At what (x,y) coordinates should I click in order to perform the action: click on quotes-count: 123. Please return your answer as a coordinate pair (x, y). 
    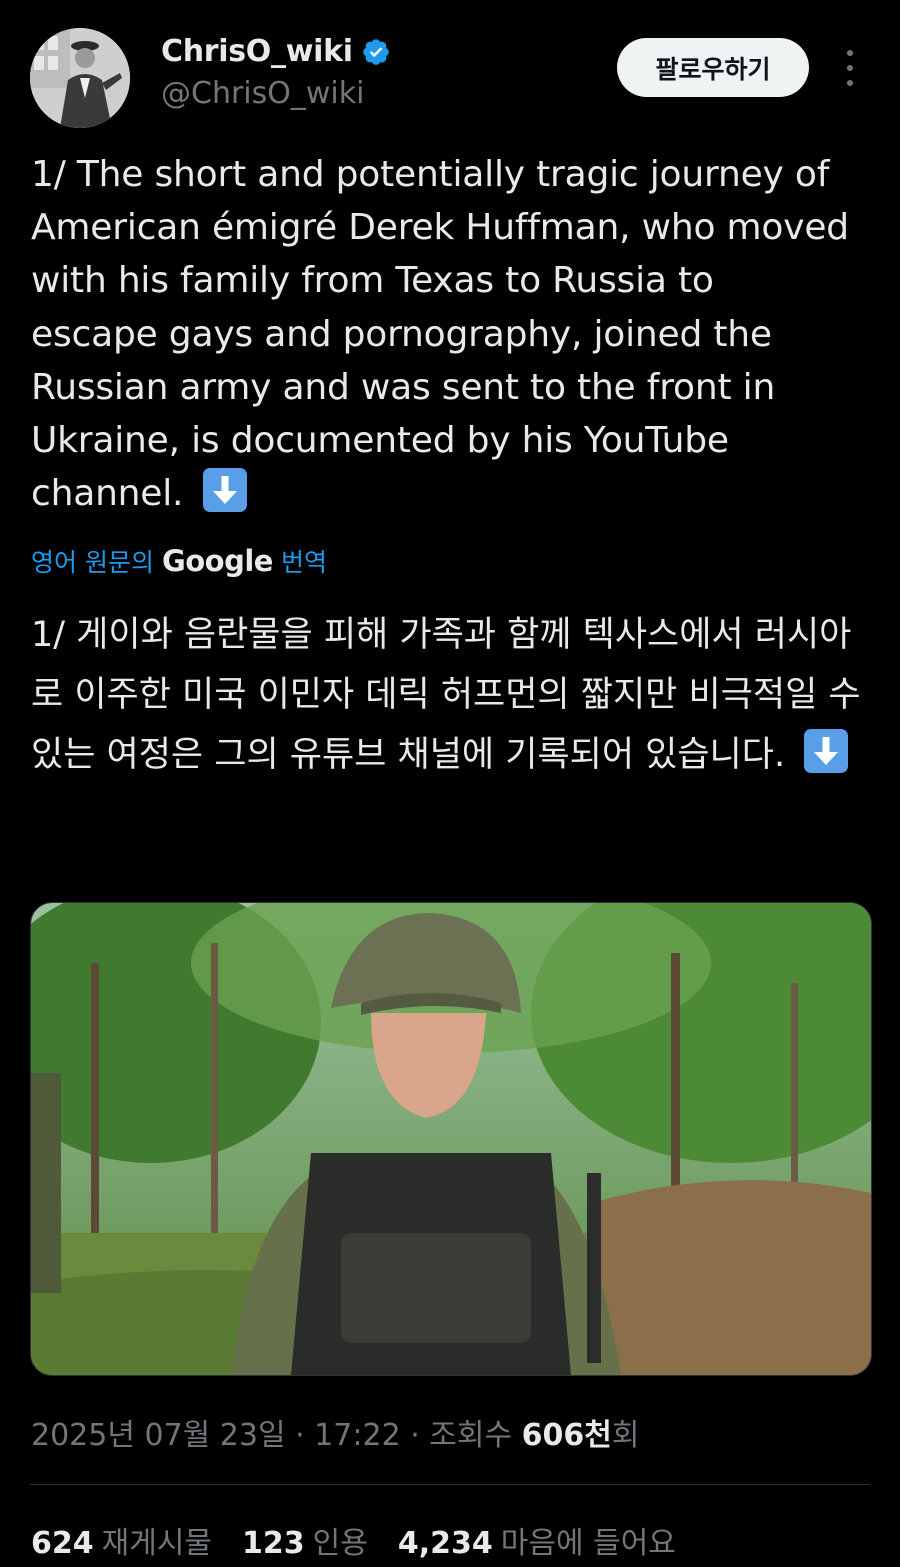
    Looking at the image, I should click on (273, 1543).